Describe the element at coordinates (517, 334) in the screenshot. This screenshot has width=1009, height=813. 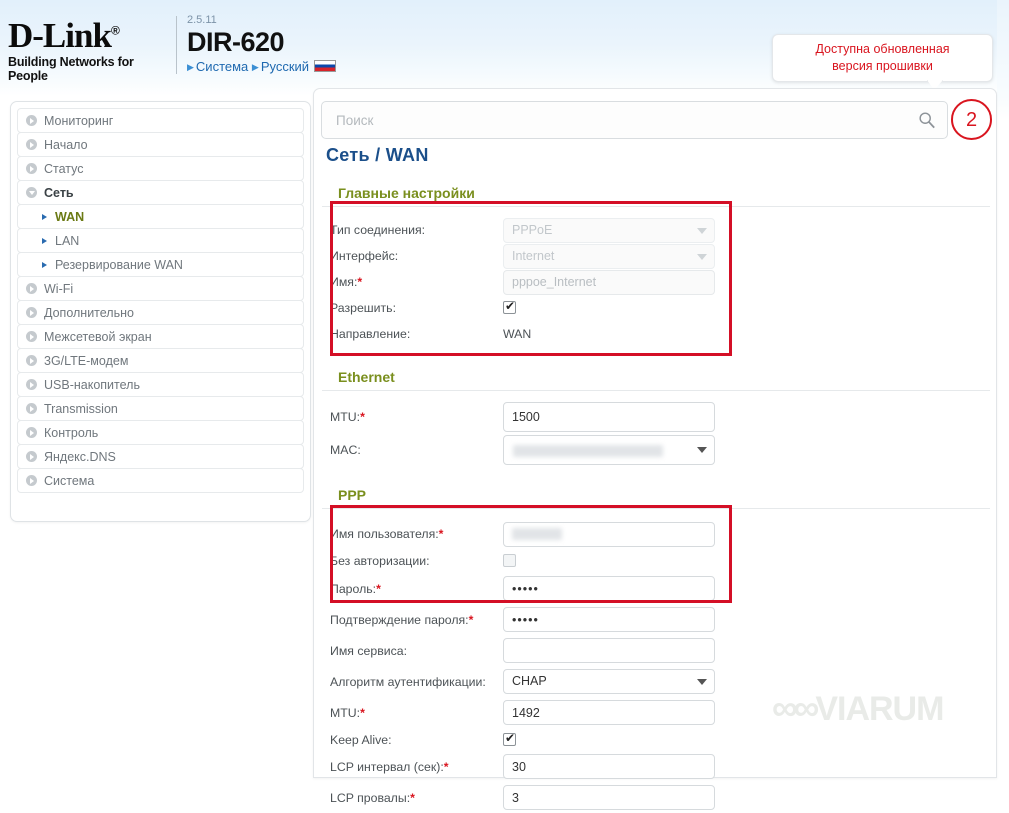
I see `direction-value: WAN` at that location.